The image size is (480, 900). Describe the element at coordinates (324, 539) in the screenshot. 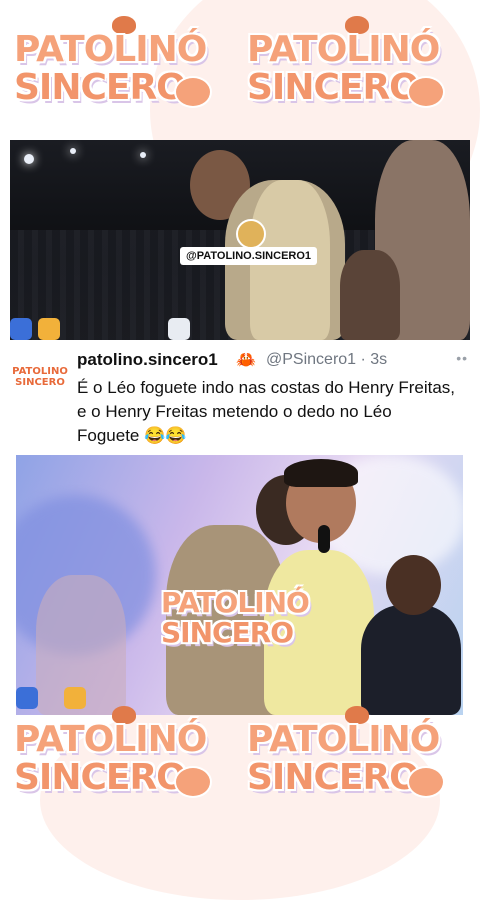

I see `microphone-icon` at that location.